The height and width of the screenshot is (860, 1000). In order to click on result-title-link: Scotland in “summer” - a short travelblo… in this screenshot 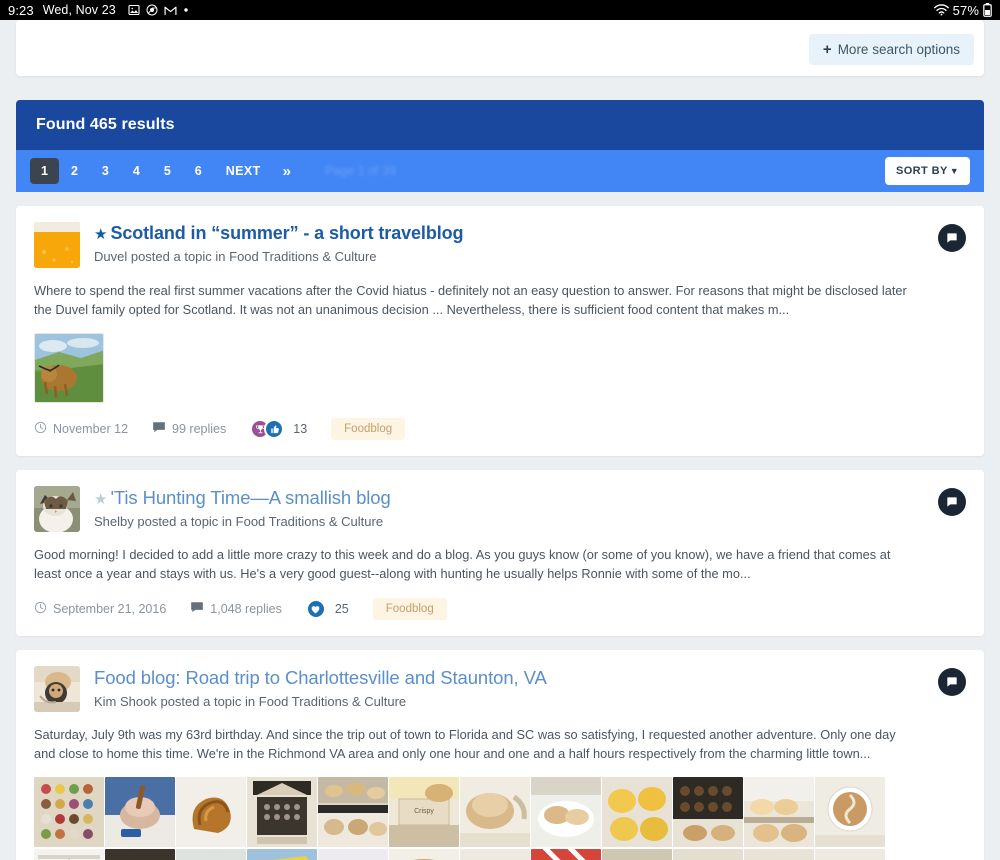, I will do `click(286, 233)`.